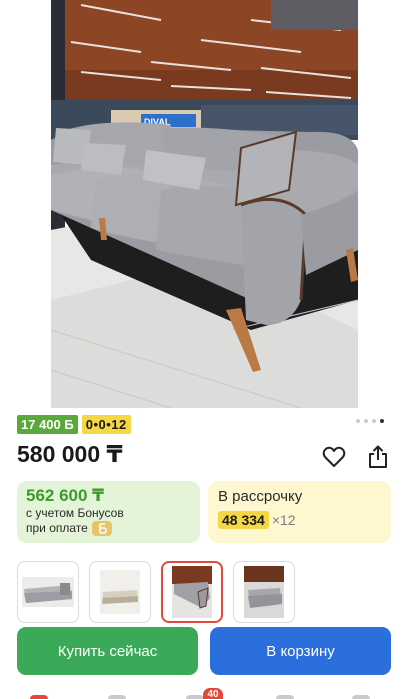 Image resolution: width=408 pixels, height=699 pixels. I want to click on installment-amount: 48 334, so click(243, 520).